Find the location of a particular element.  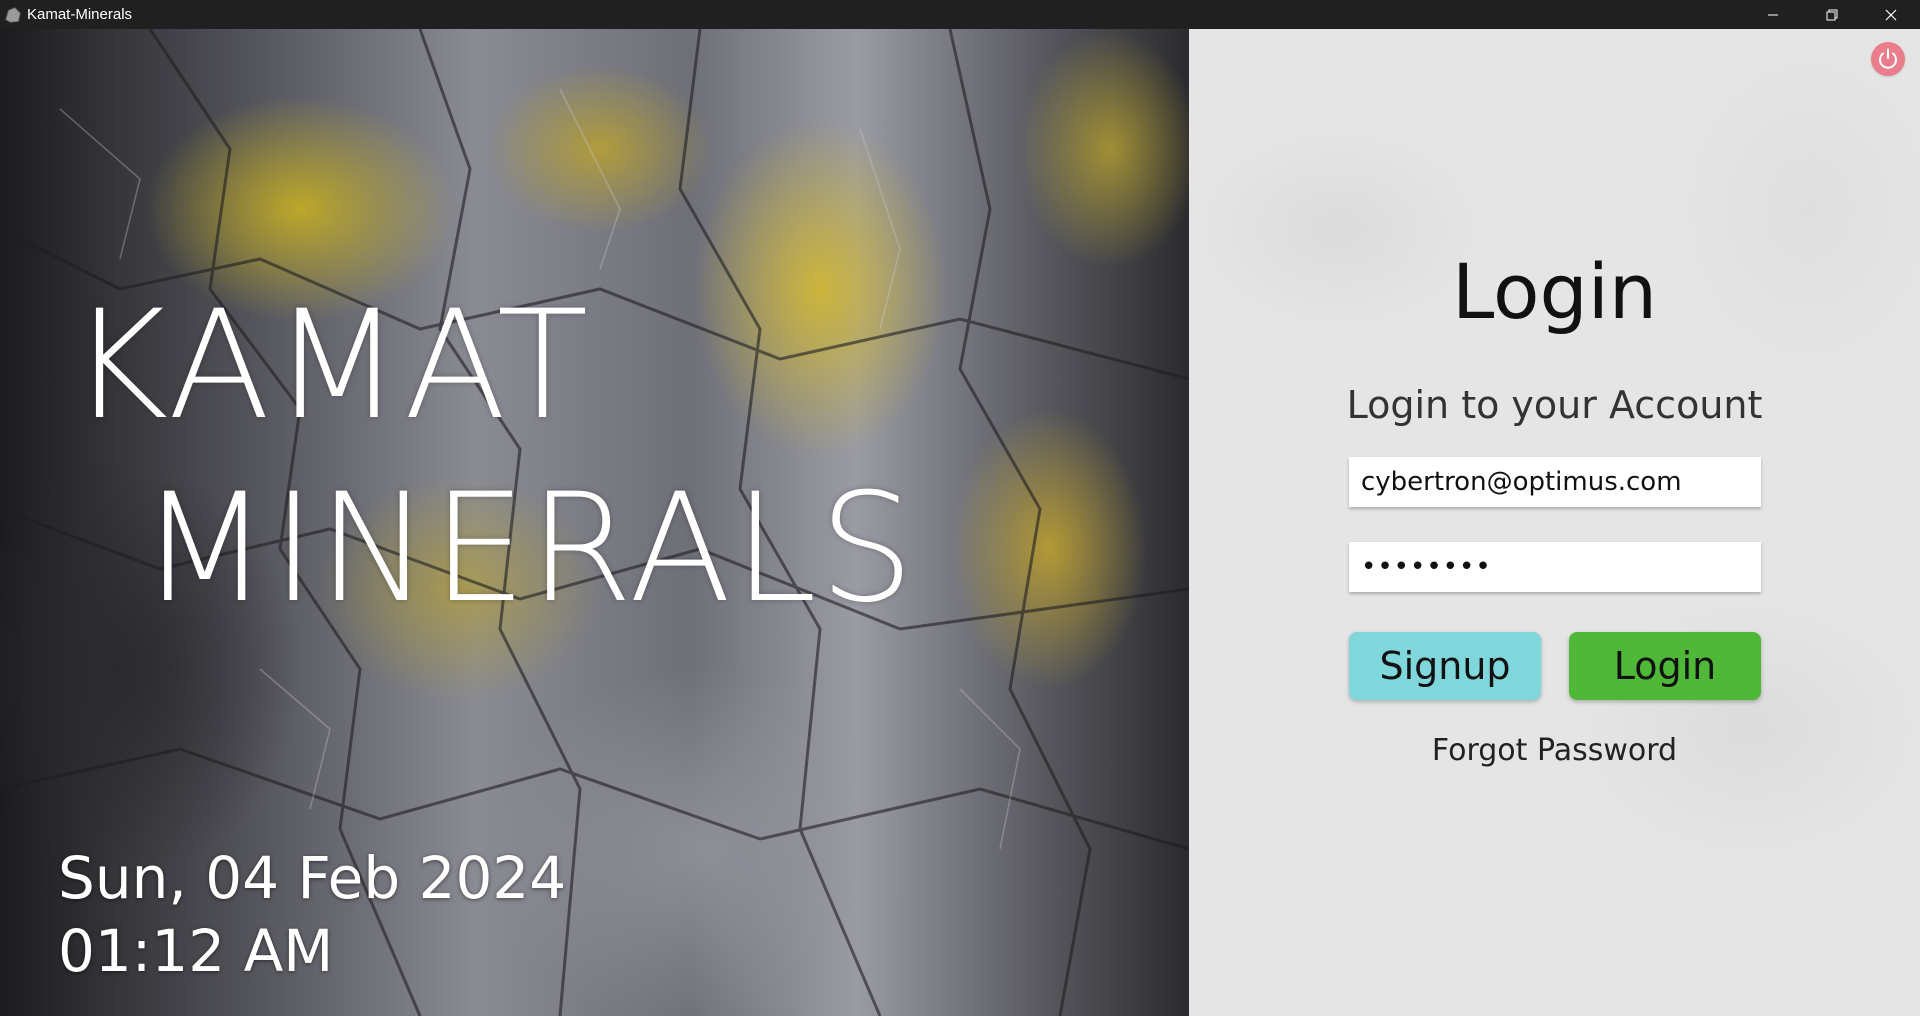

restore-icon is located at coordinates (1831, 14).